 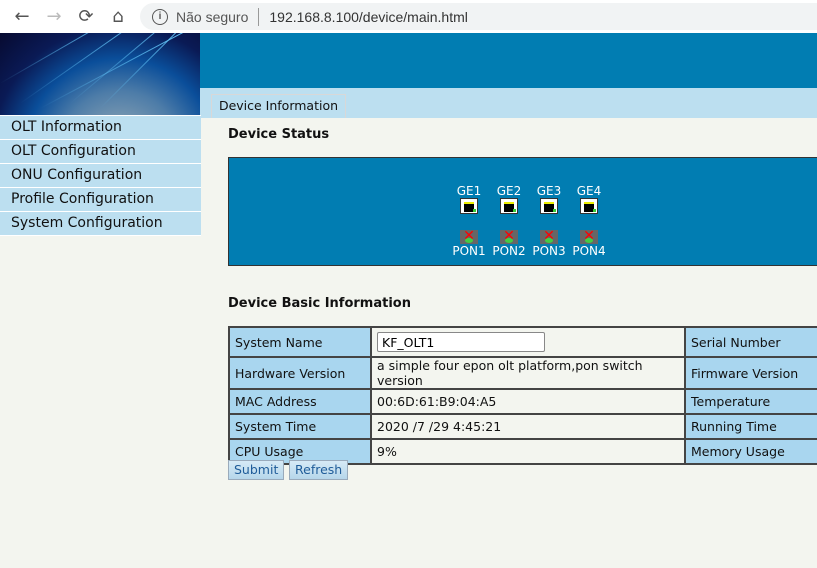 I want to click on sidebar-item-olt-information: OLT Information, so click(x=100, y=127).